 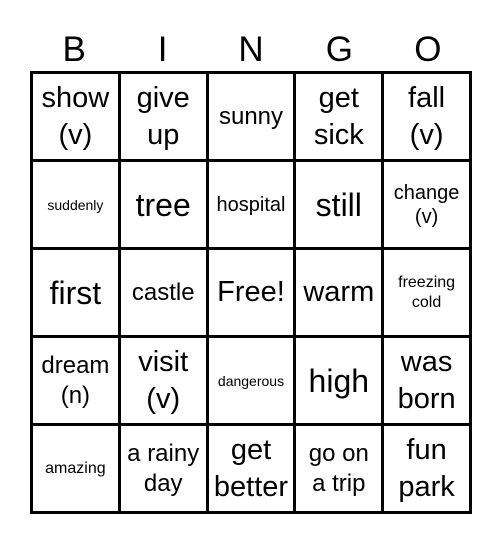 I want to click on bingo-header: B I N G O, so click(x=251, y=50).